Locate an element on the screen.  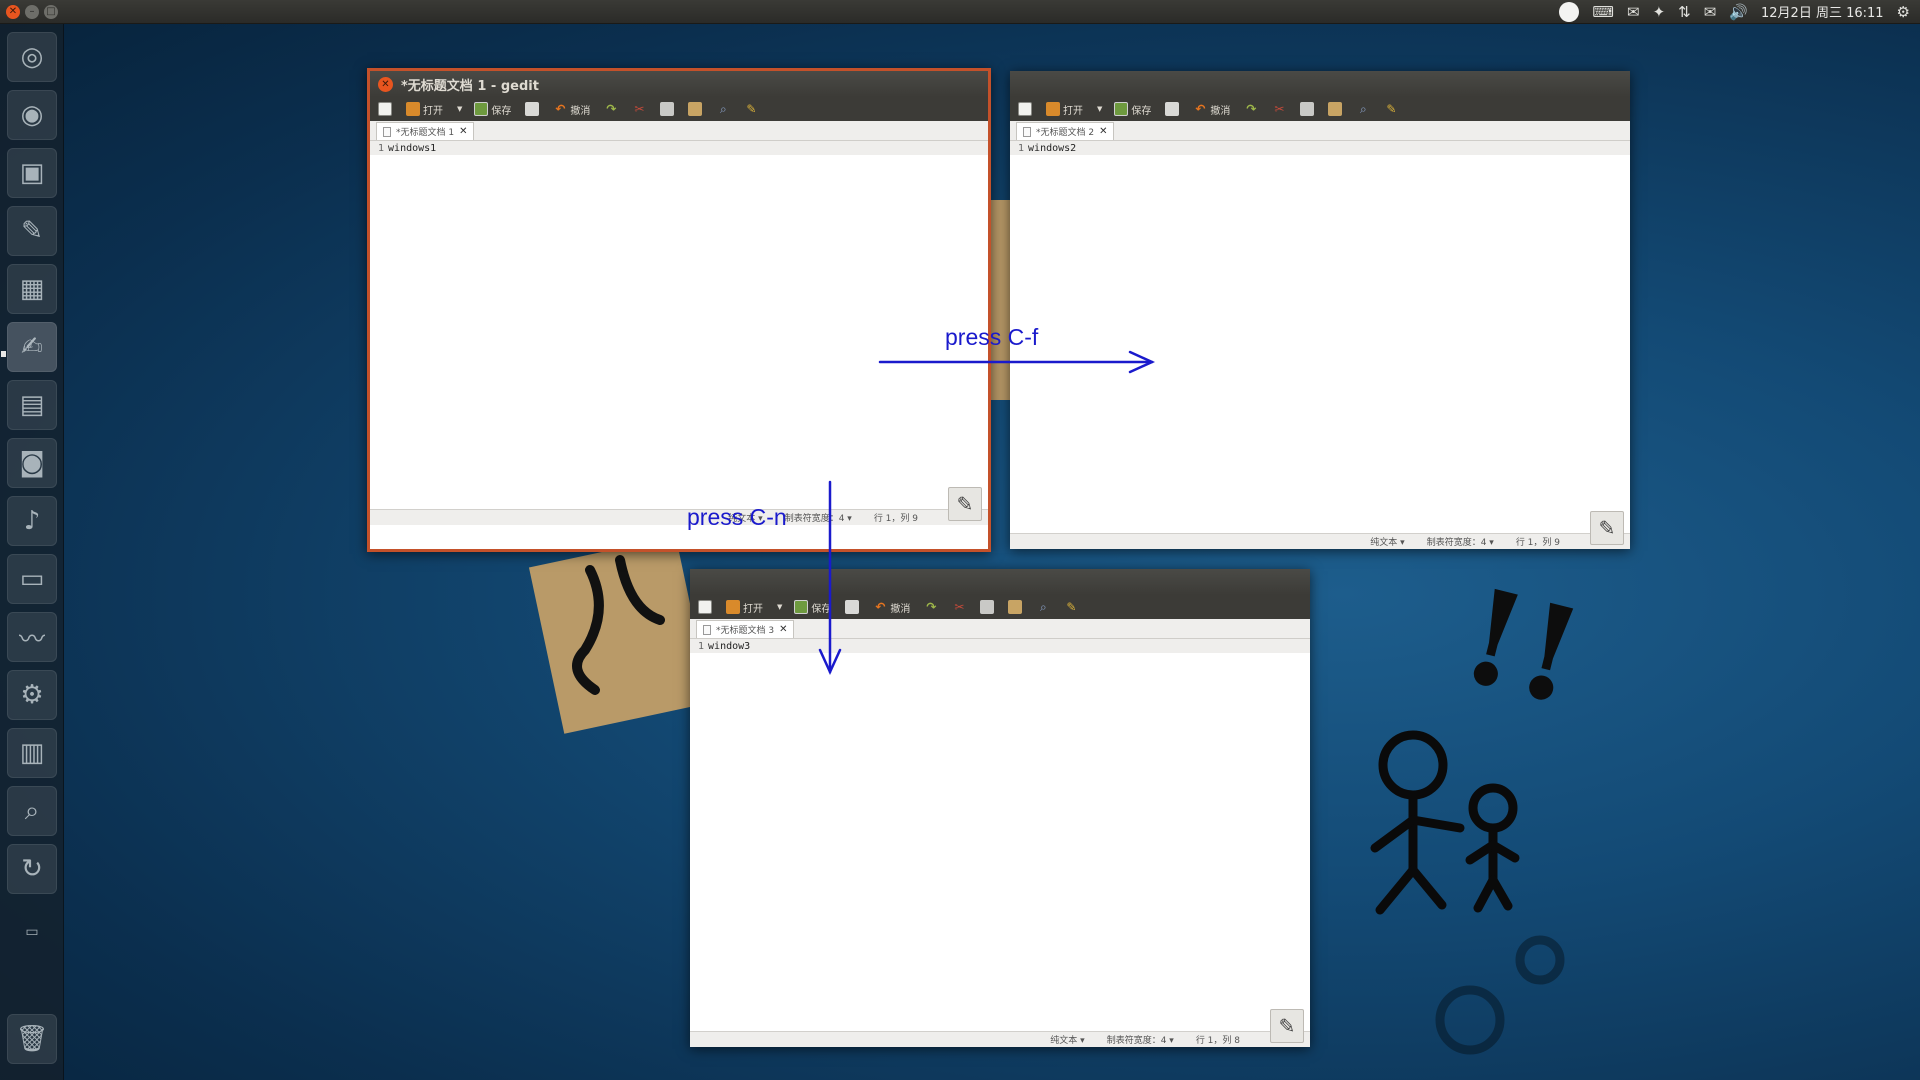
line-text: windows2 is located at coordinates (1052, 148).